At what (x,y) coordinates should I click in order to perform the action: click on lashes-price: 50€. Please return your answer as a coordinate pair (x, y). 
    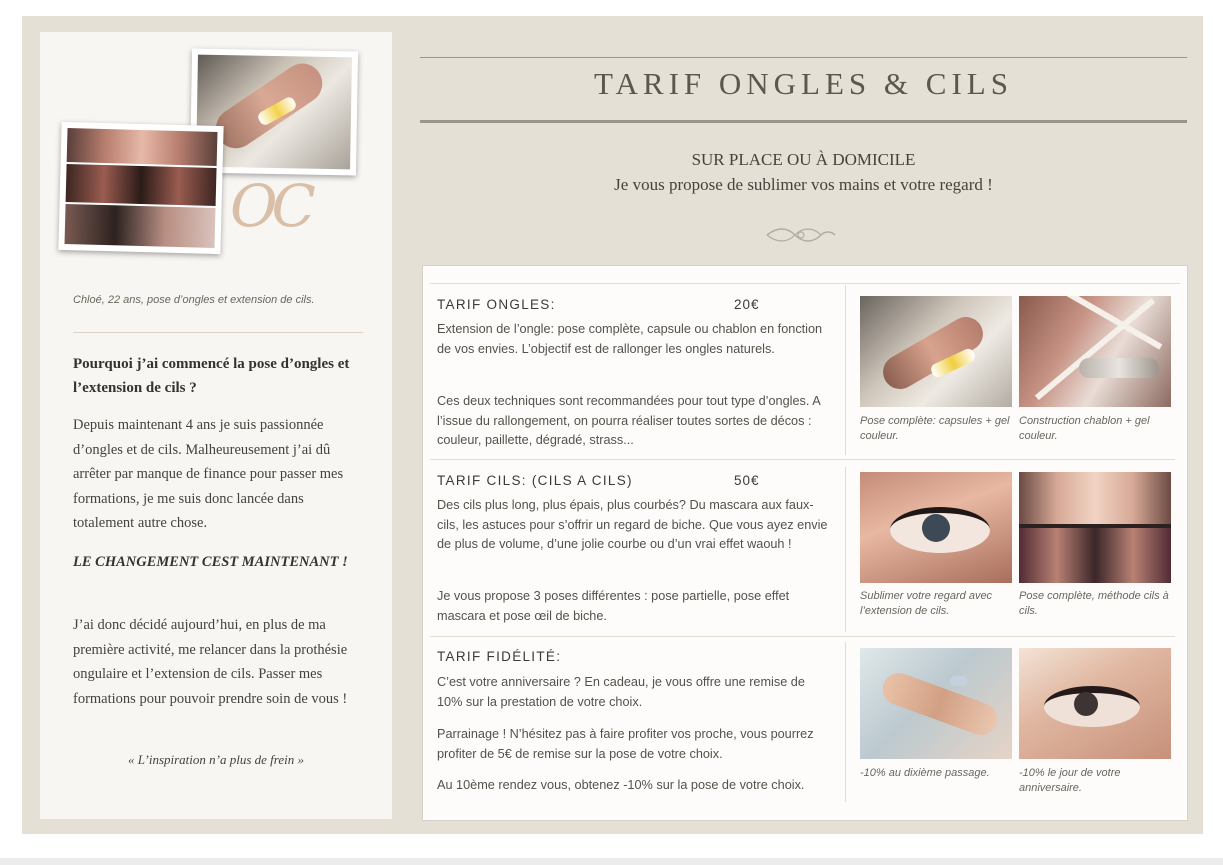
    Looking at the image, I should click on (747, 480).